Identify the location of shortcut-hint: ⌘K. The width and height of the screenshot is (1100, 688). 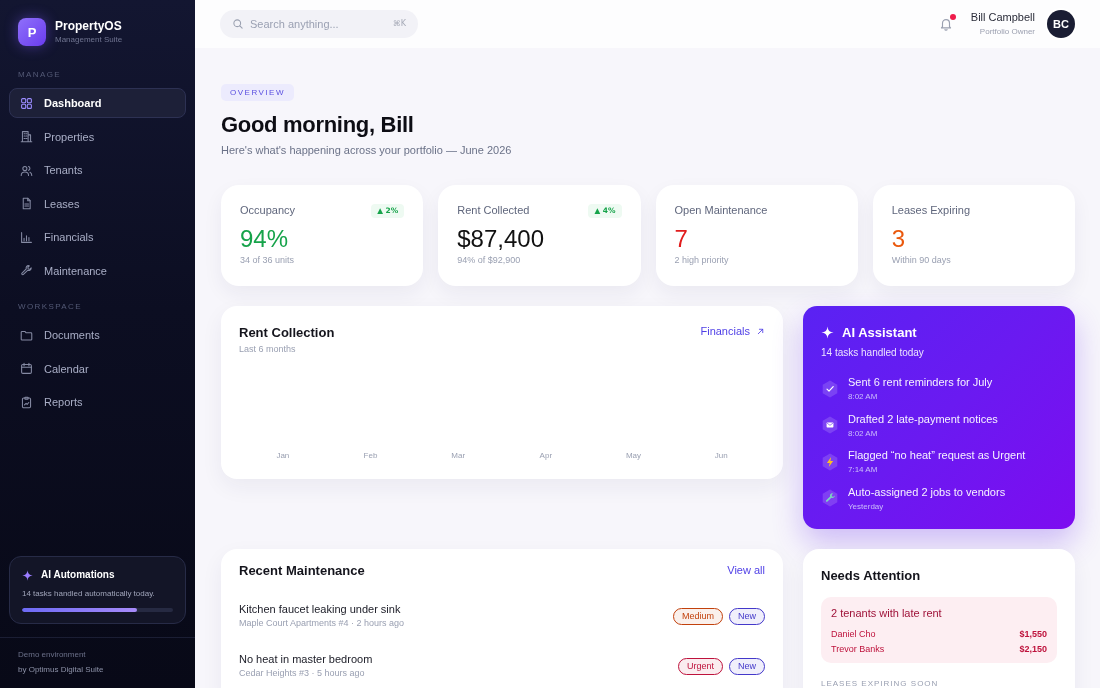
(399, 24).